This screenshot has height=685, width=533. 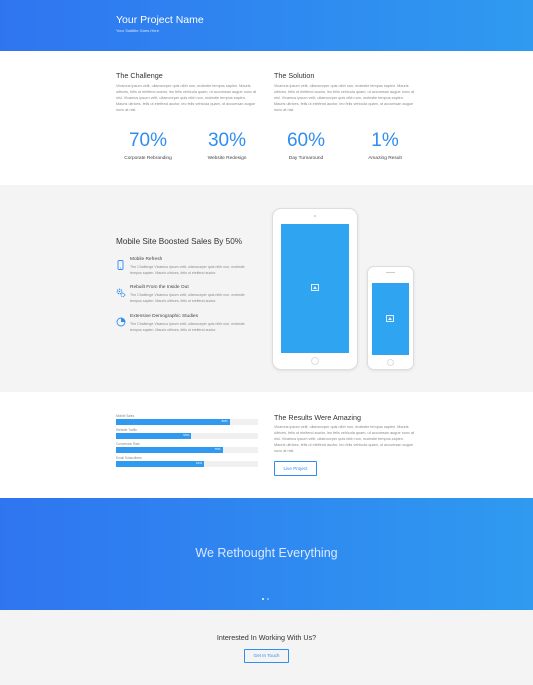 I want to click on feature-title: Rebuilt From the Inside Out, so click(x=159, y=287).